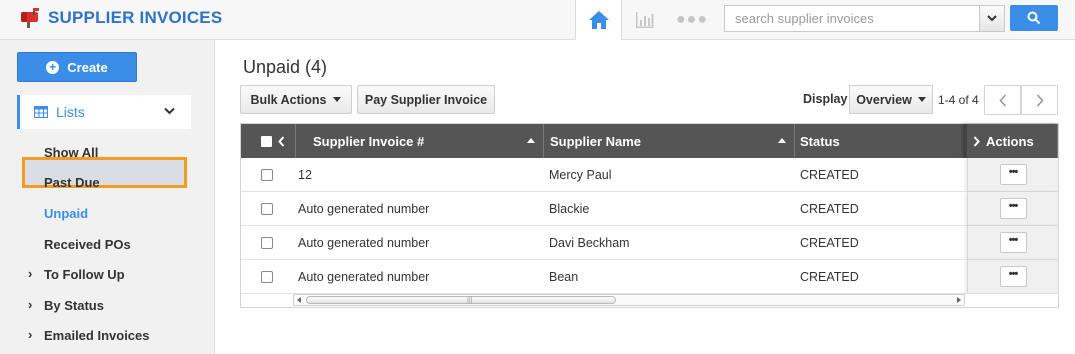  What do you see at coordinates (30, 18) in the screenshot?
I see `mailbox-flag-icon` at bounding box center [30, 18].